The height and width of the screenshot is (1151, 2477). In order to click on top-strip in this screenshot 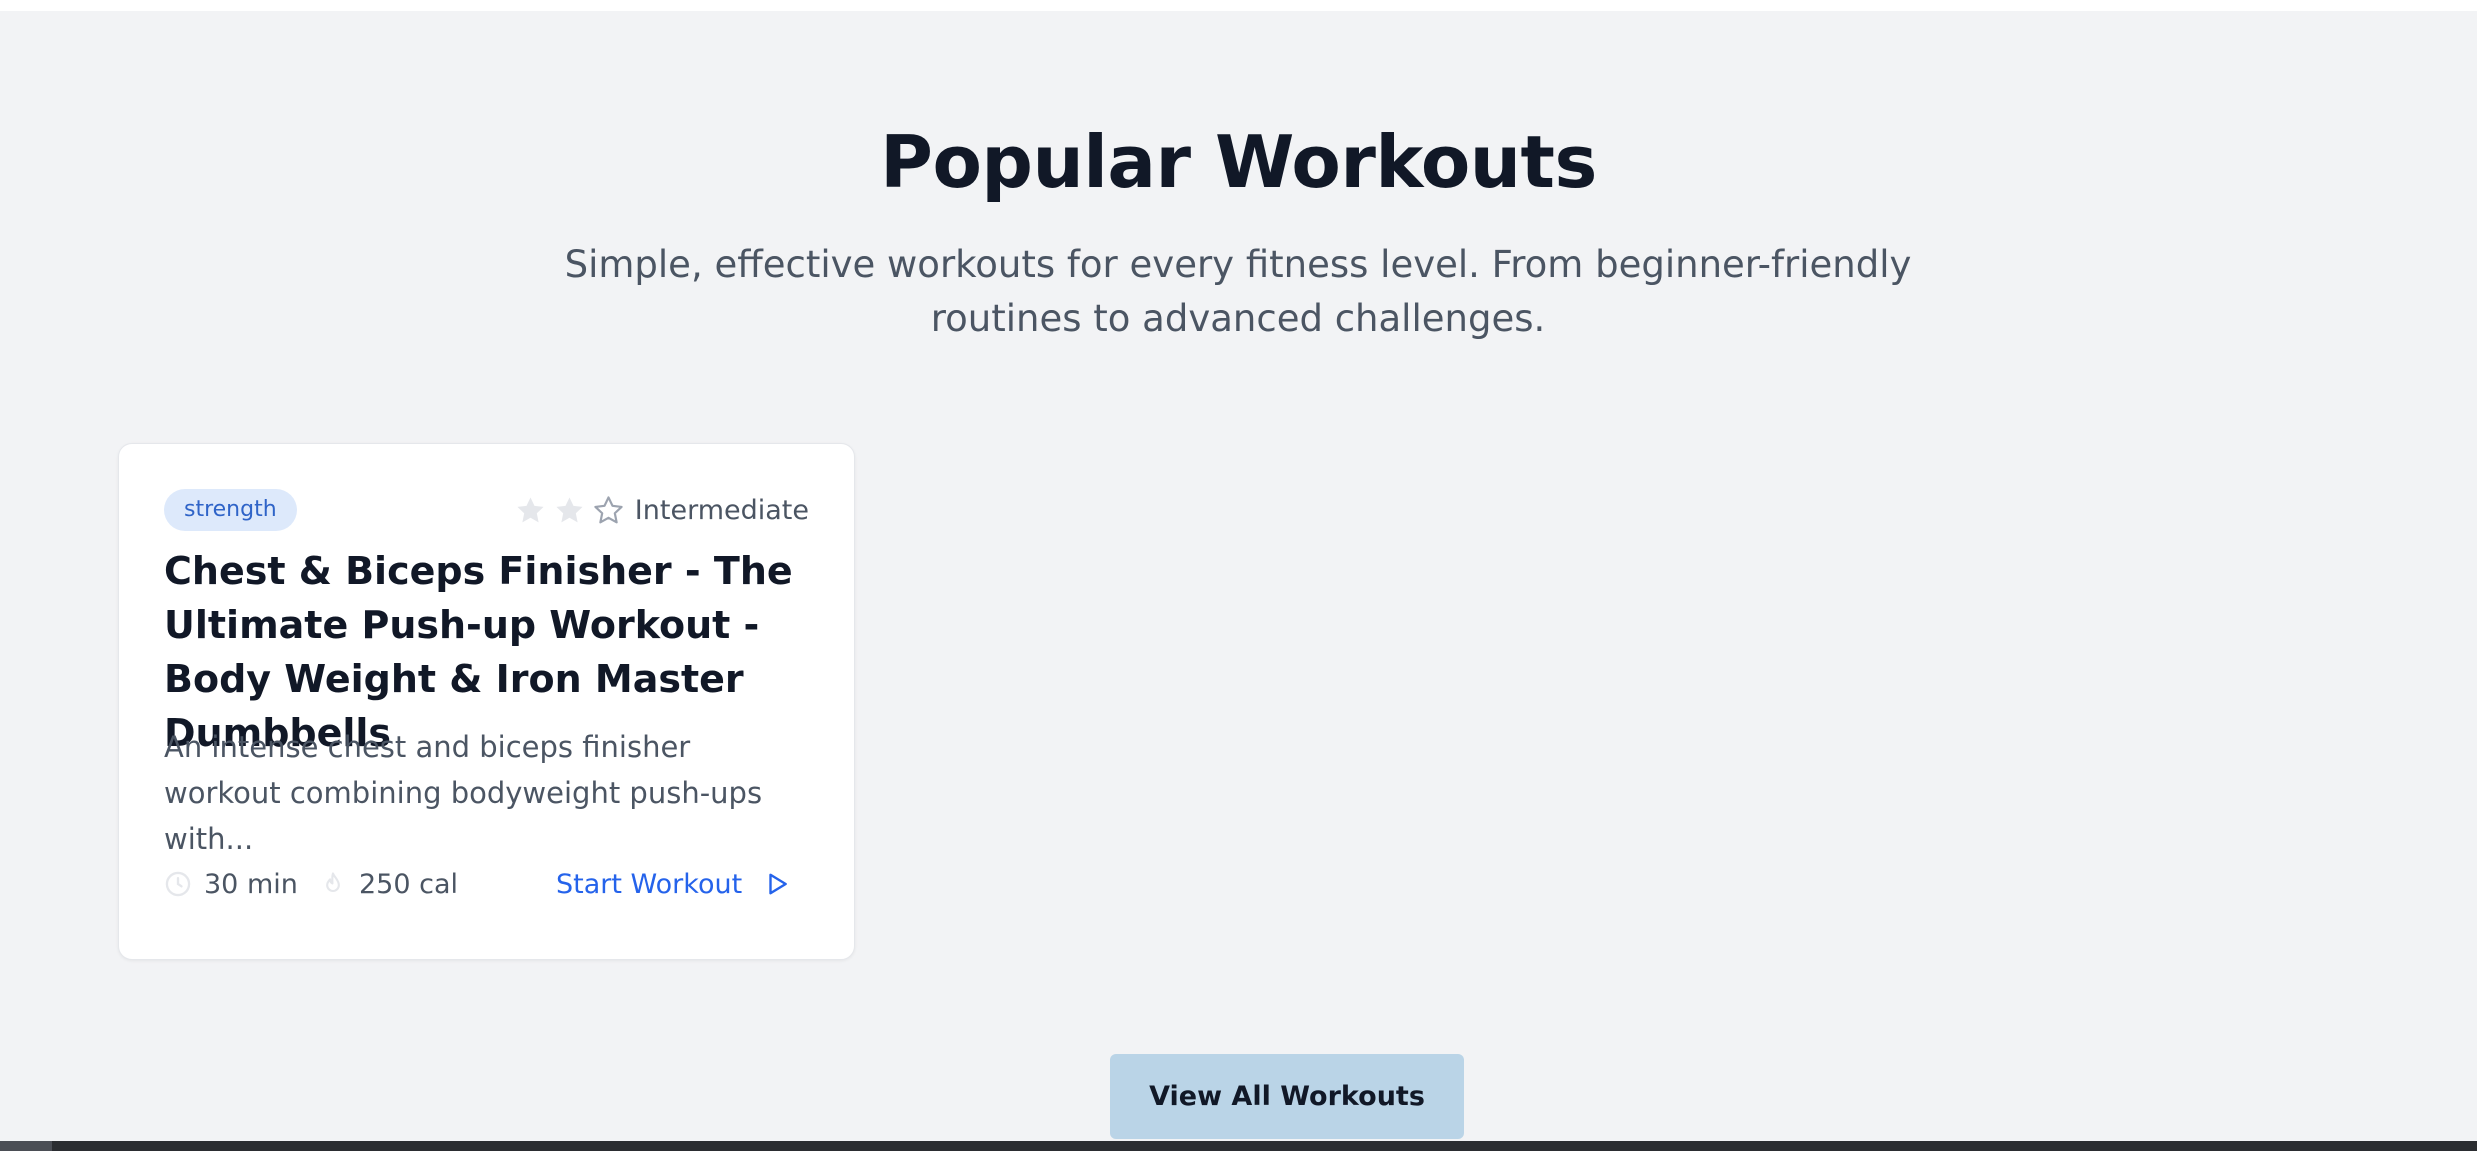, I will do `click(1238, 5)`.